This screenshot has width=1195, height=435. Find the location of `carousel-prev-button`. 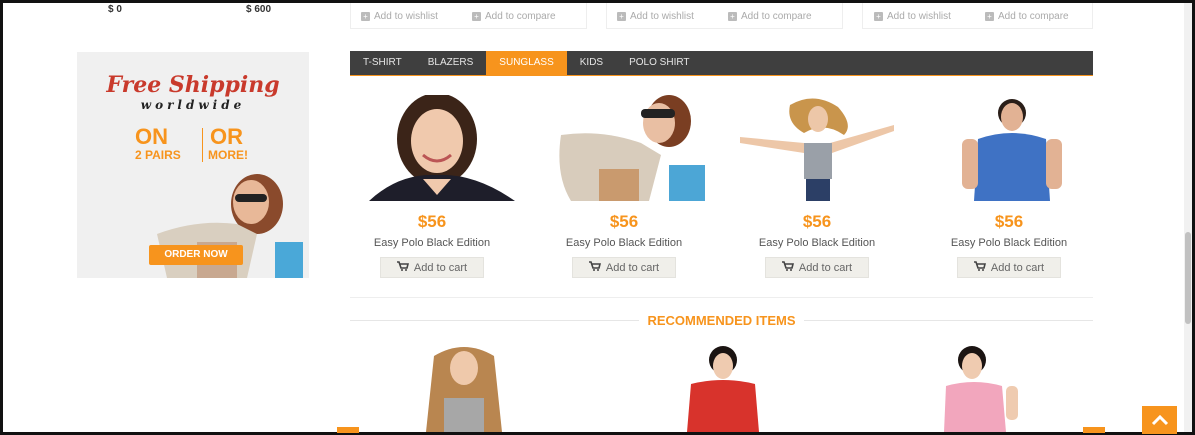

carousel-prev-button is located at coordinates (348, 430).